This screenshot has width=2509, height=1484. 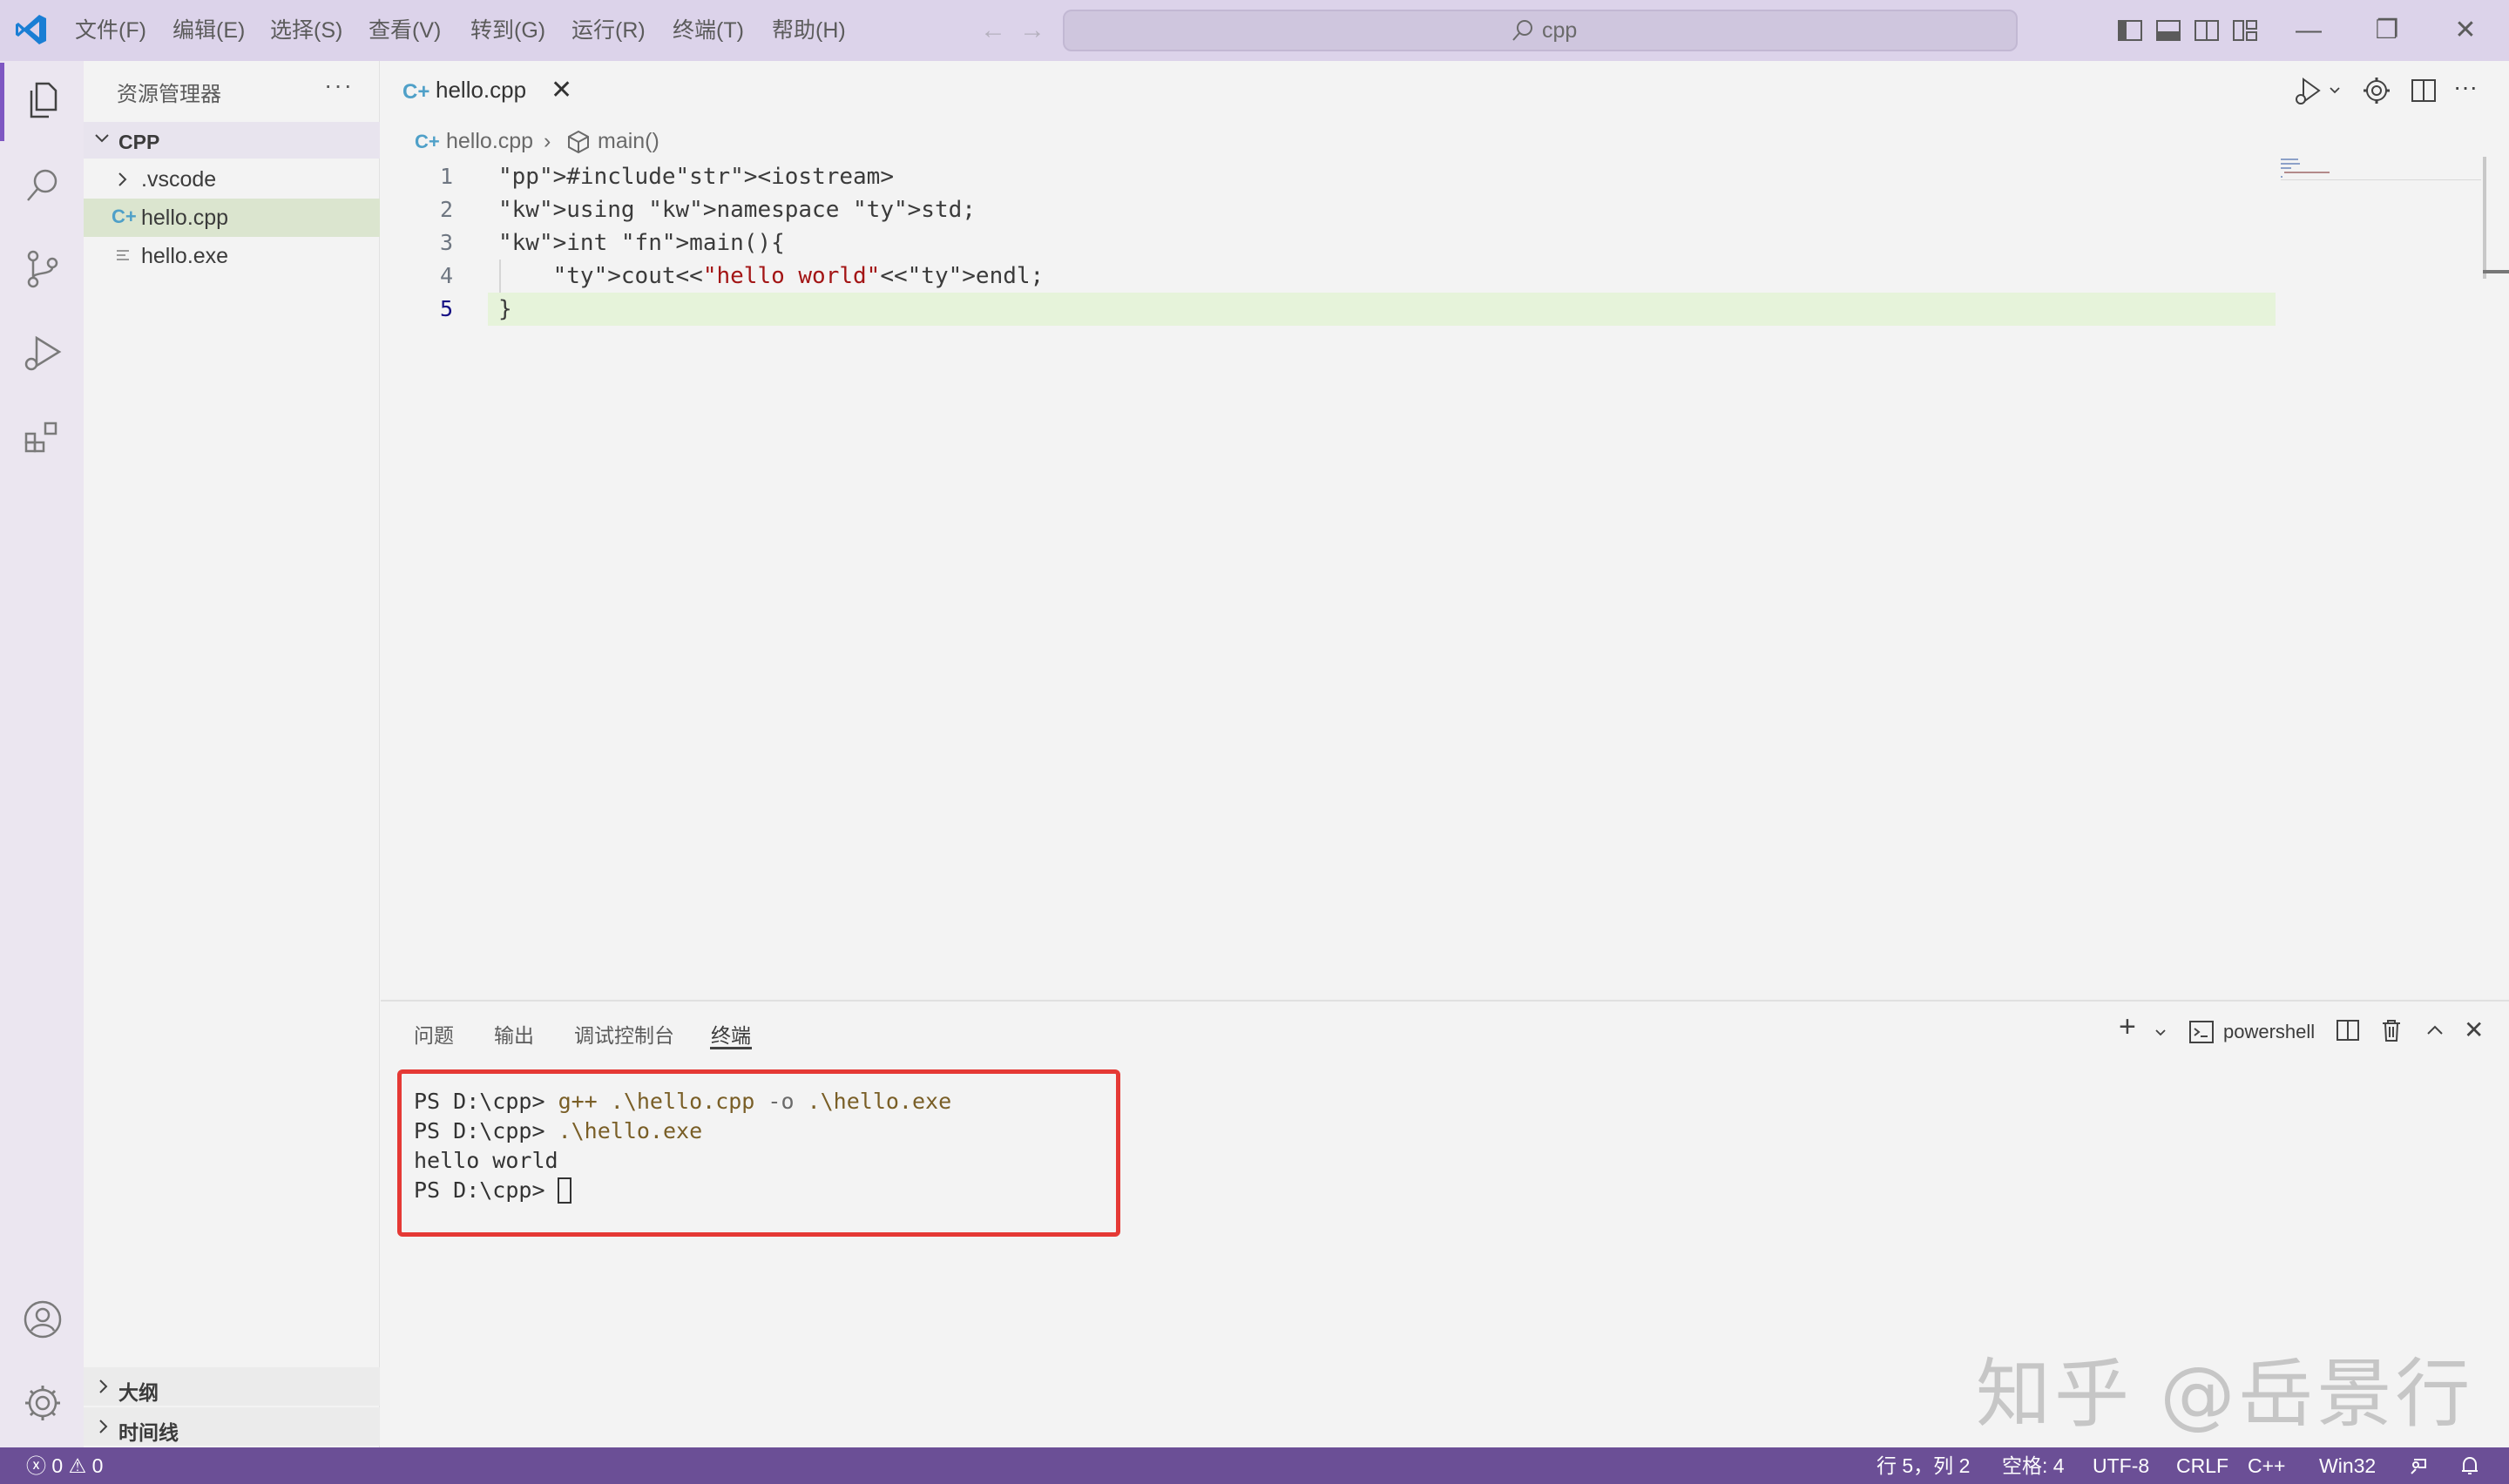 What do you see at coordinates (232, 179) in the screenshot?
I see `tree-item-vscode: .vscode` at bounding box center [232, 179].